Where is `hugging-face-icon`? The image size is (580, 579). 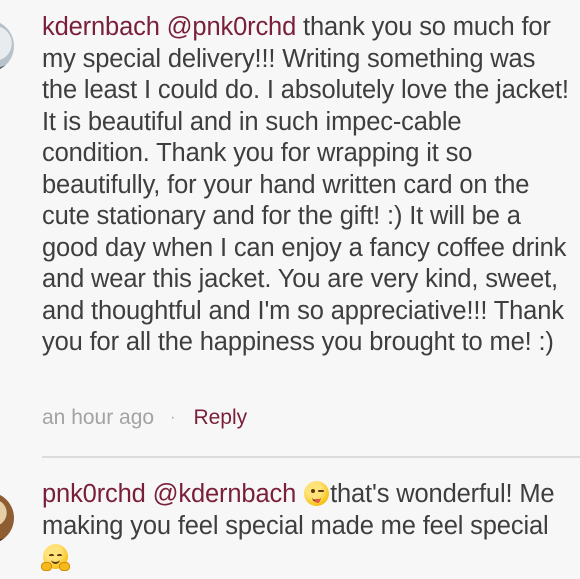
hugging-face-icon is located at coordinates (55, 557).